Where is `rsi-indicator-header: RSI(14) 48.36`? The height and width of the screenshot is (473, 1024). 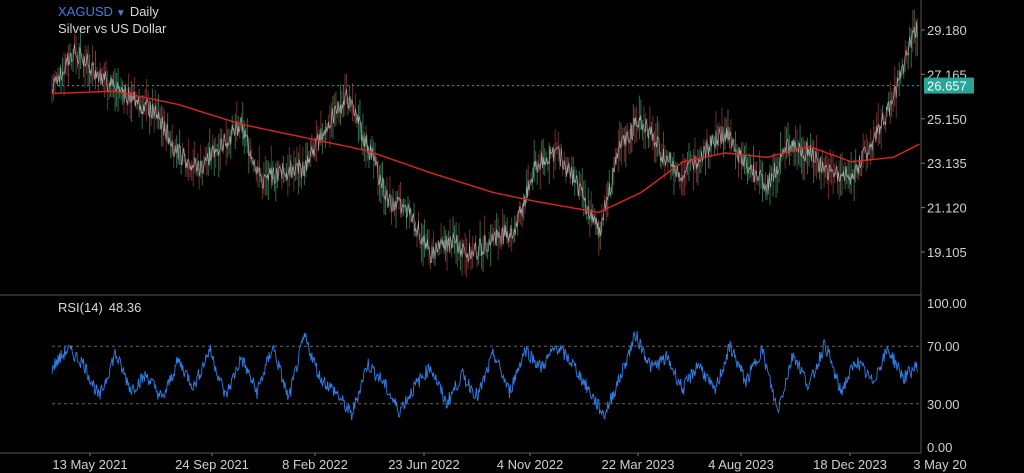 rsi-indicator-header: RSI(14) 48.36 is located at coordinates (99, 307).